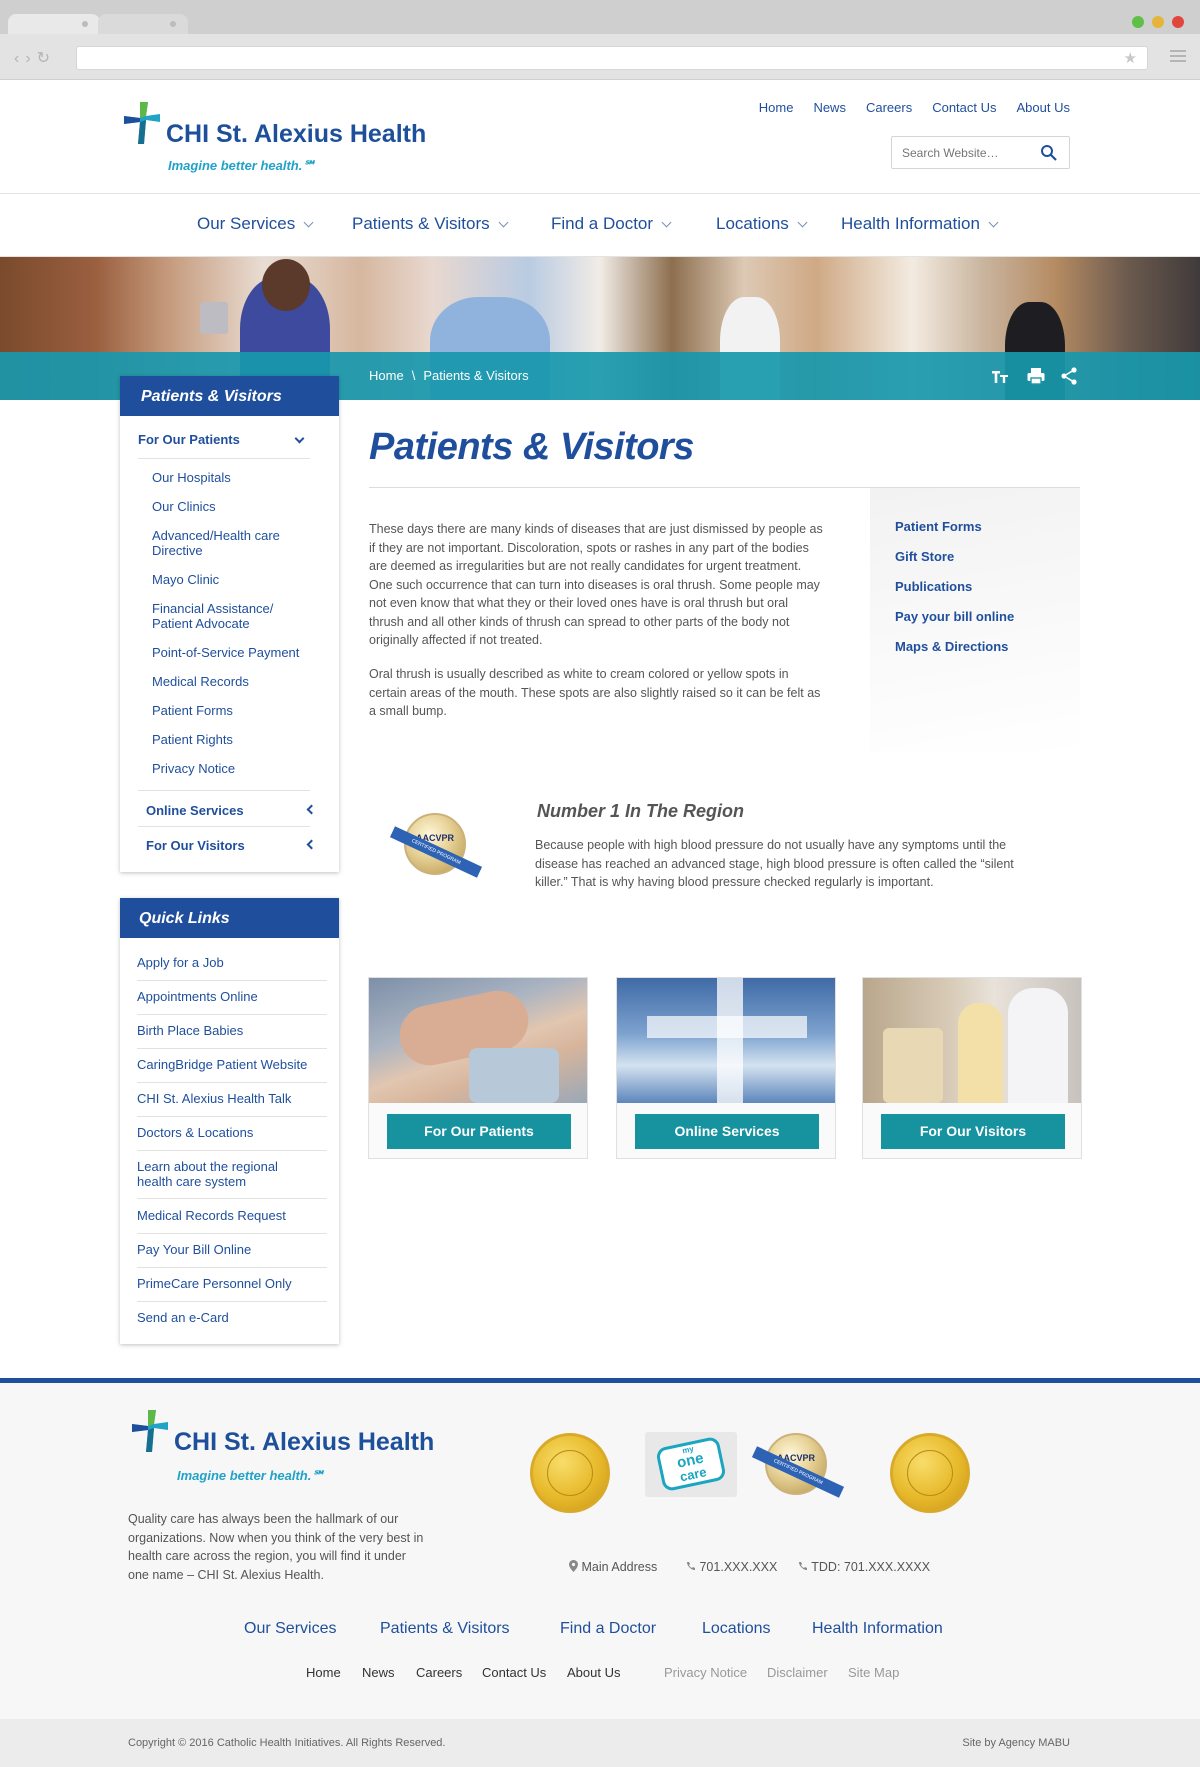 The image size is (1200, 1767). Describe the element at coordinates (232, 996) in the screenshot. I see `quick-link-appointments: Appointments Online` at that location.